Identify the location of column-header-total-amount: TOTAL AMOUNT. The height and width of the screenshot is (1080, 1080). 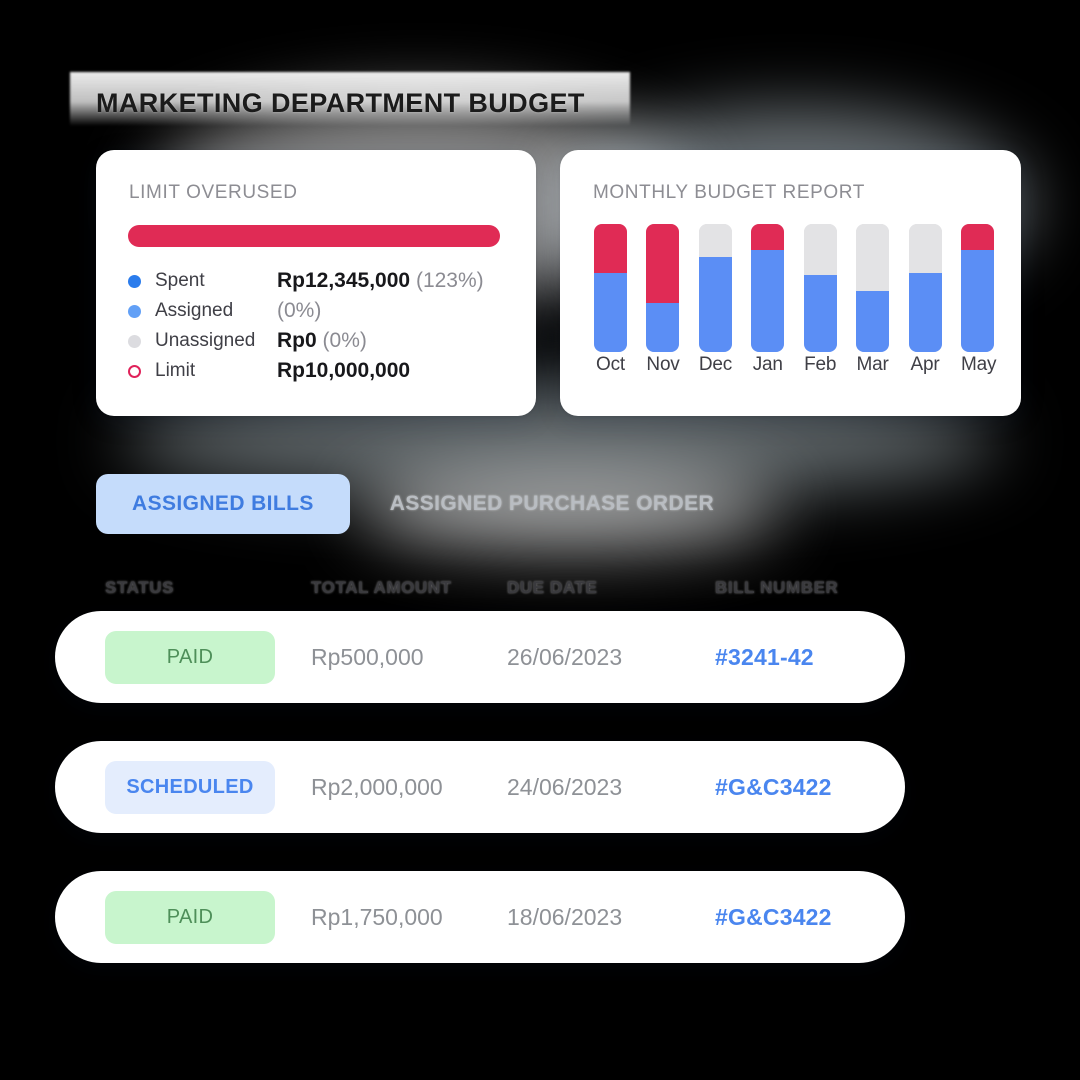
(381, 587).